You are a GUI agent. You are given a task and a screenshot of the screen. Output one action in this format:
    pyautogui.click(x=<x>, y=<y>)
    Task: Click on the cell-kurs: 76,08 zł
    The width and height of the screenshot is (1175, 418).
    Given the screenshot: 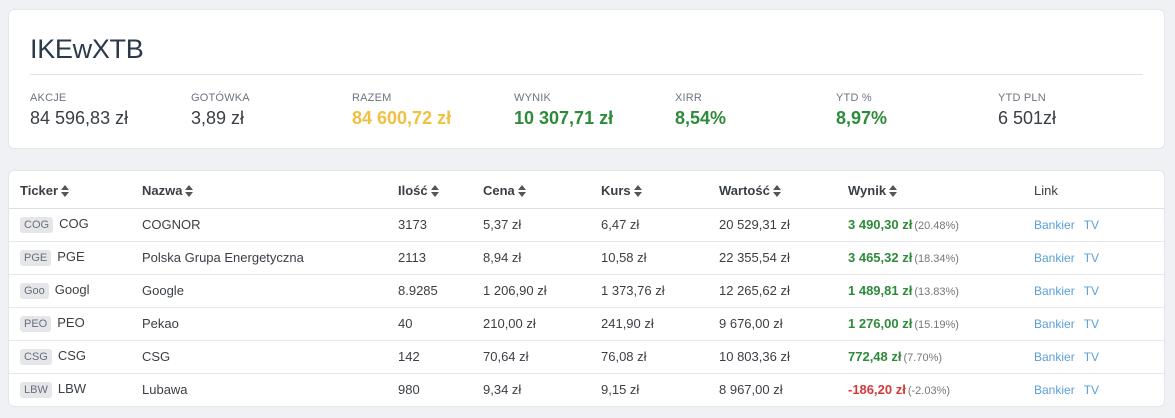 What is the action you would take?
    pyautogui.click(x=624, y=356)
    